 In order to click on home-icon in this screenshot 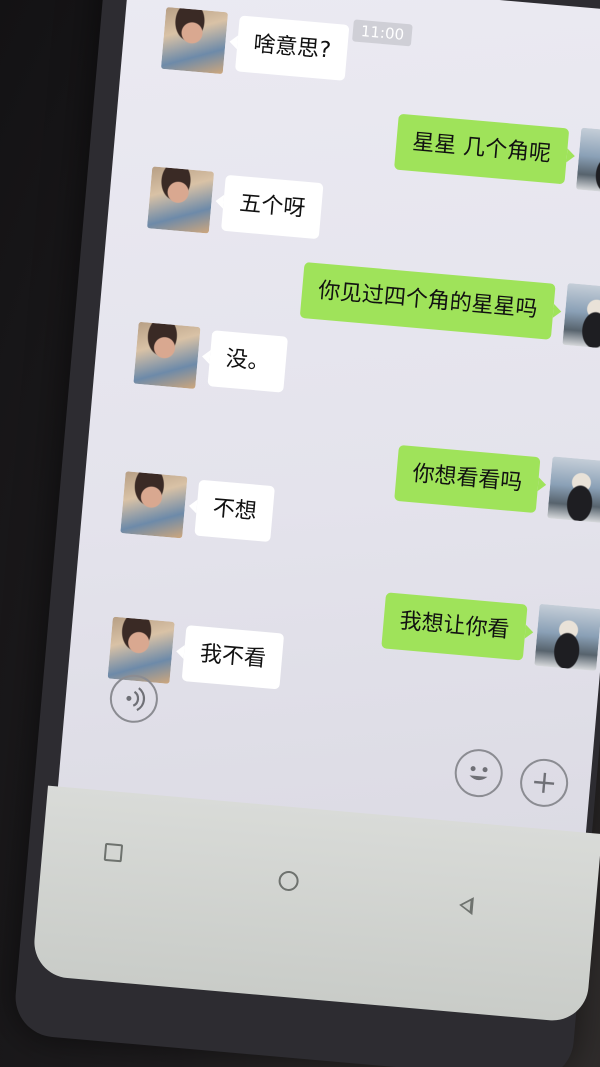, I will do `click(288, 881)`.